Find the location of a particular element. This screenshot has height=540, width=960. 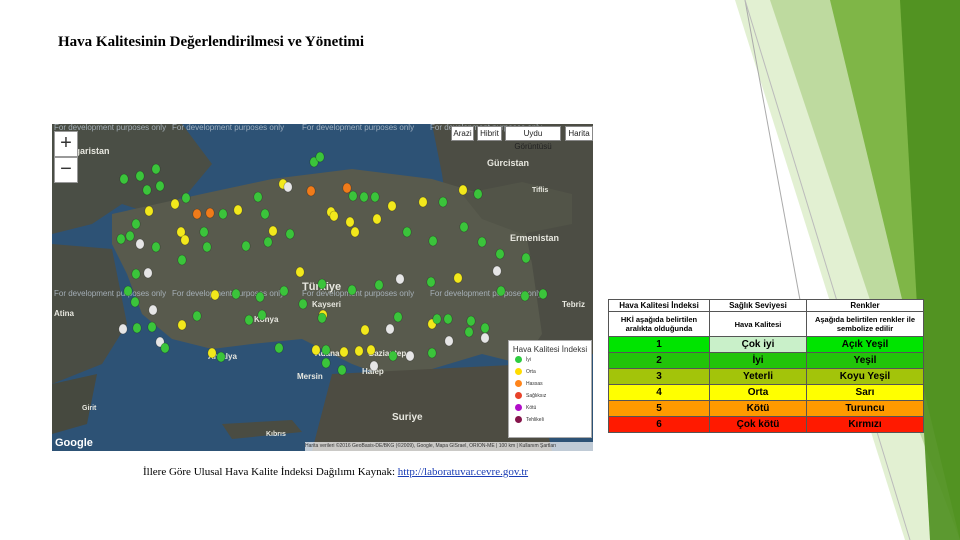

map-type-hybrid-button: Hibrit is located at coordinates (489, 133).